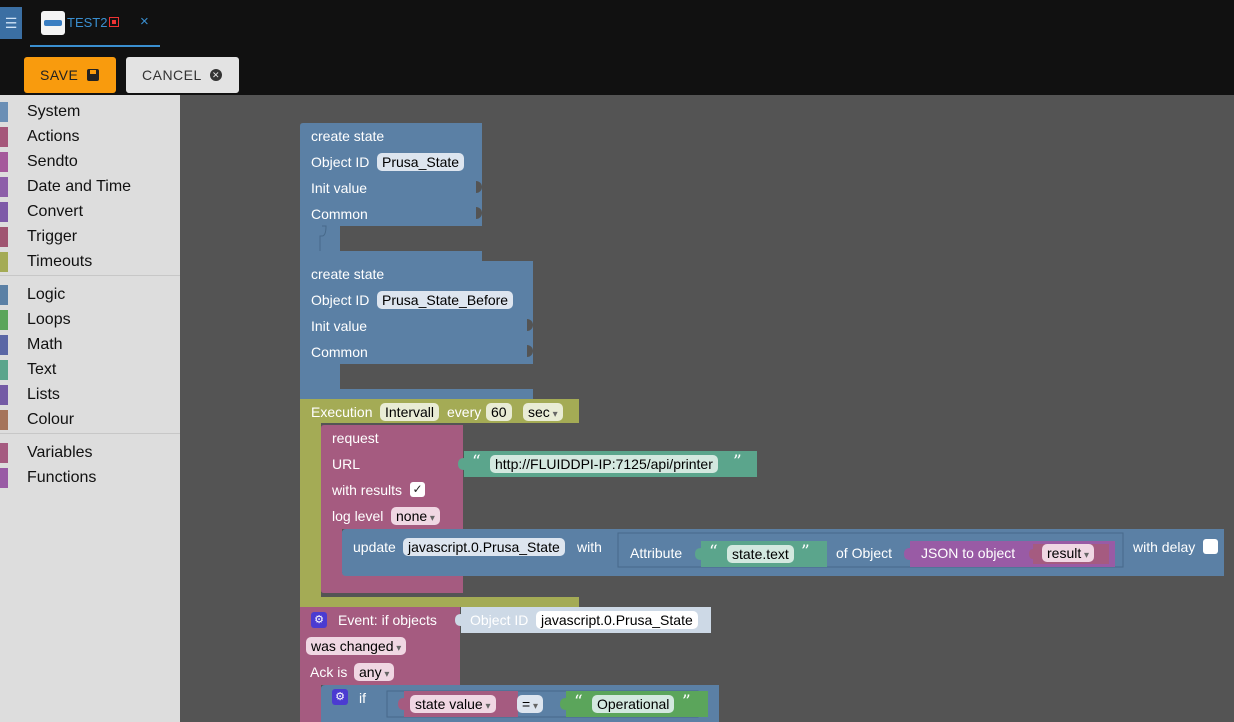 The height and width of the screenshot is (722, 1234). Describe the element at coordinates (805, 552) in the screenshot. I see `close-quote-icon-2: ”` at that location.